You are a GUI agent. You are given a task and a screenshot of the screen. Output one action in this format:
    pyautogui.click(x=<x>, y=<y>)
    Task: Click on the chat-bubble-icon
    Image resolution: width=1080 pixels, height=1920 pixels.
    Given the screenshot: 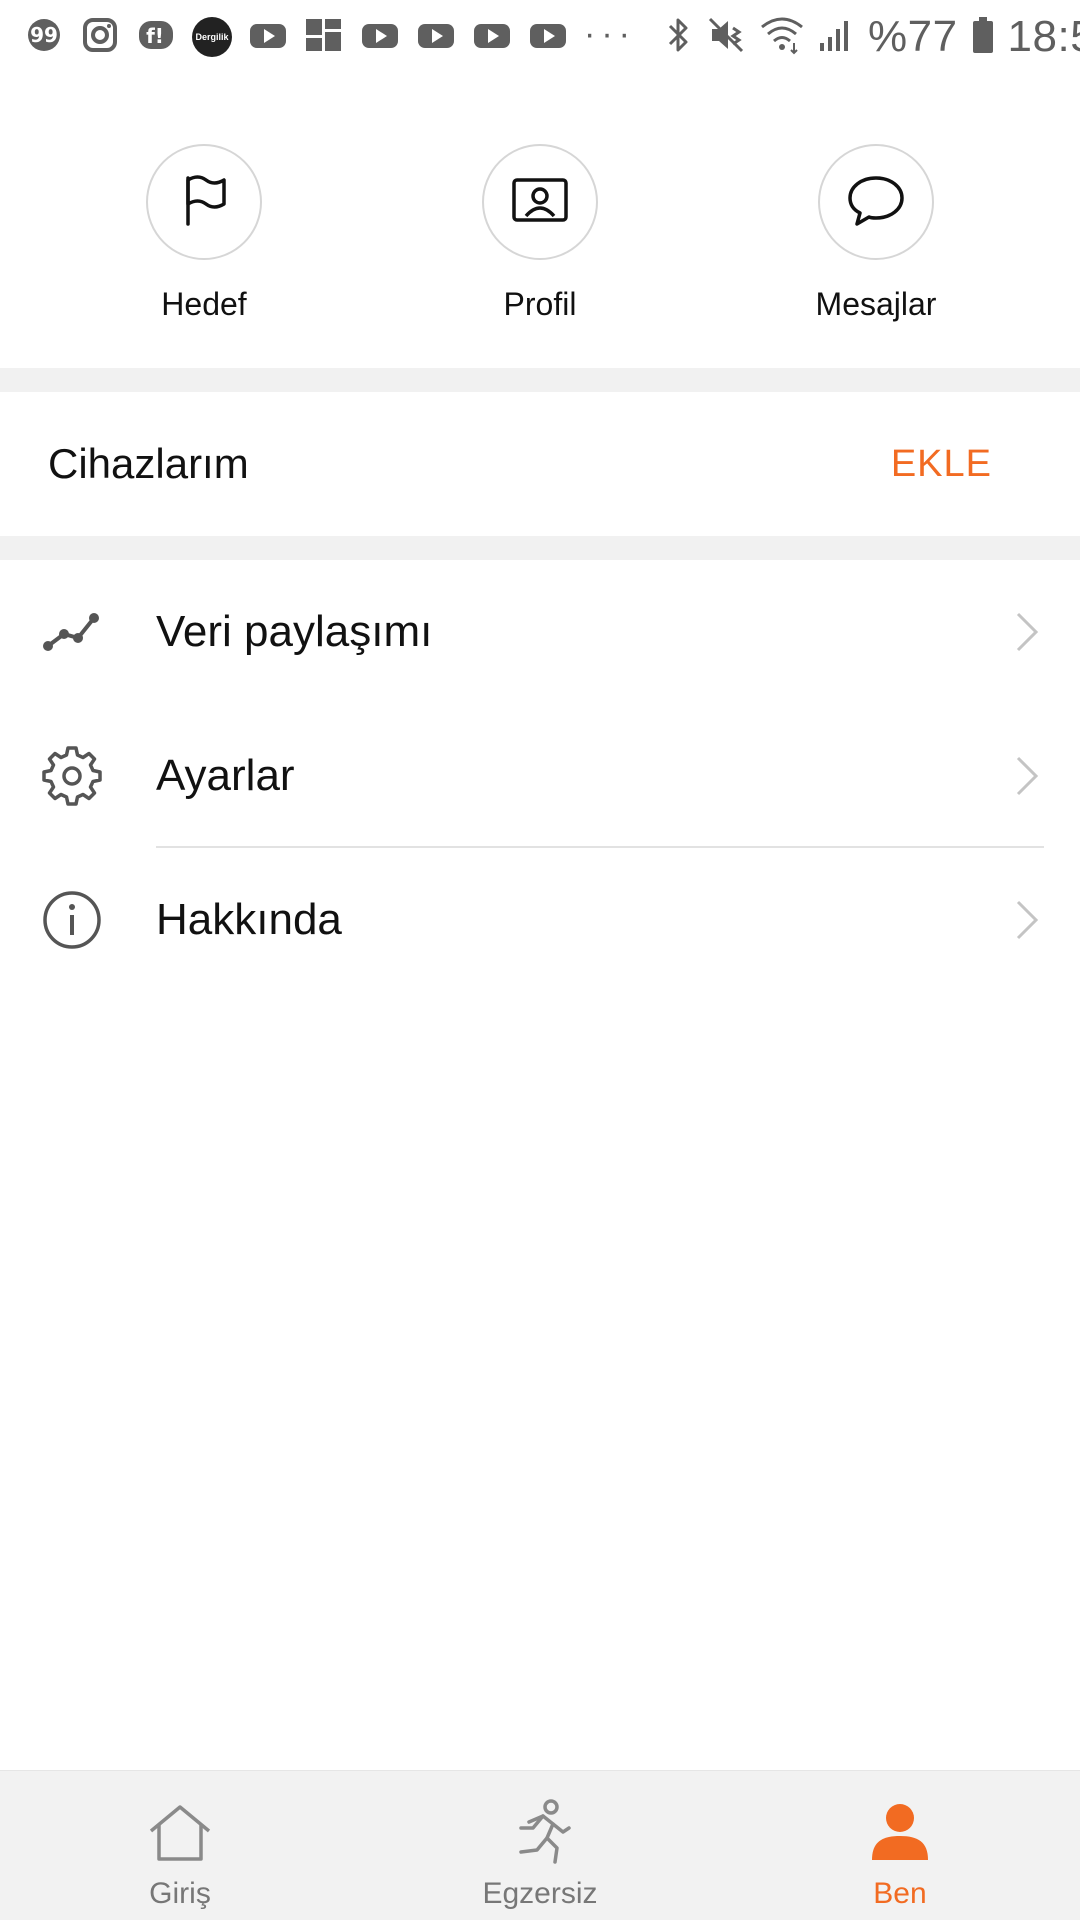 What is the action you would take?
    pyautogui.click(x=876, y=202)
    